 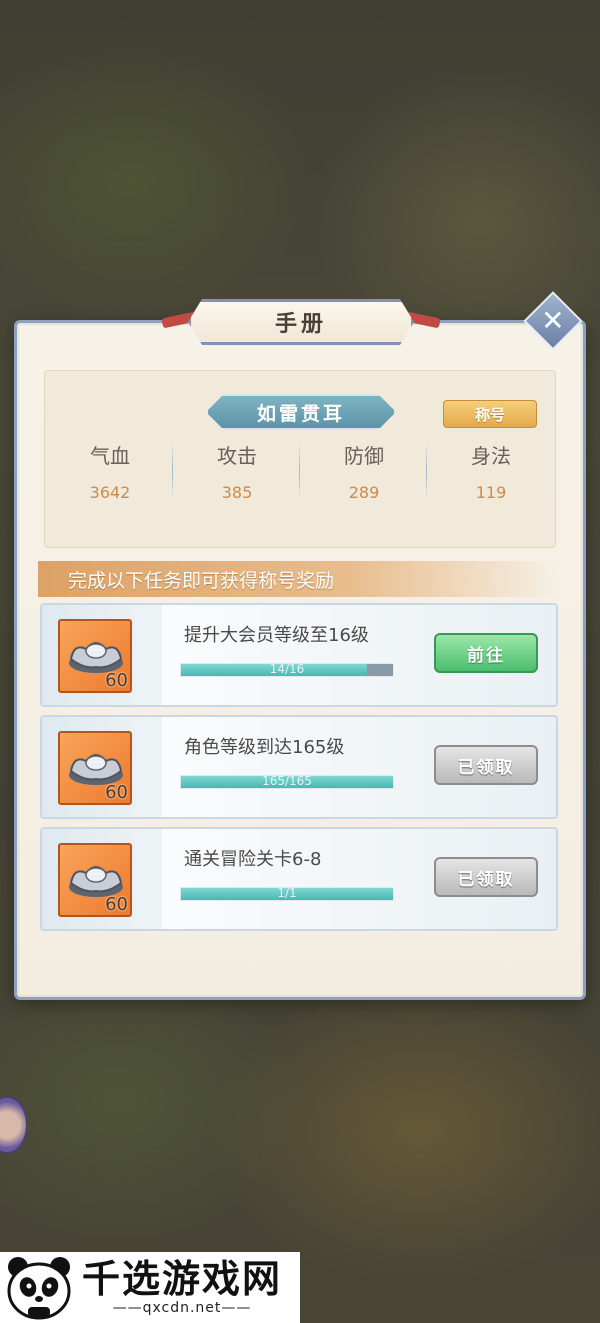 What do you see at coordinates (182, 1278) in the screenshot?
I see `watermark-brand: 千选游戏网` at bounding box center [182, 1278].